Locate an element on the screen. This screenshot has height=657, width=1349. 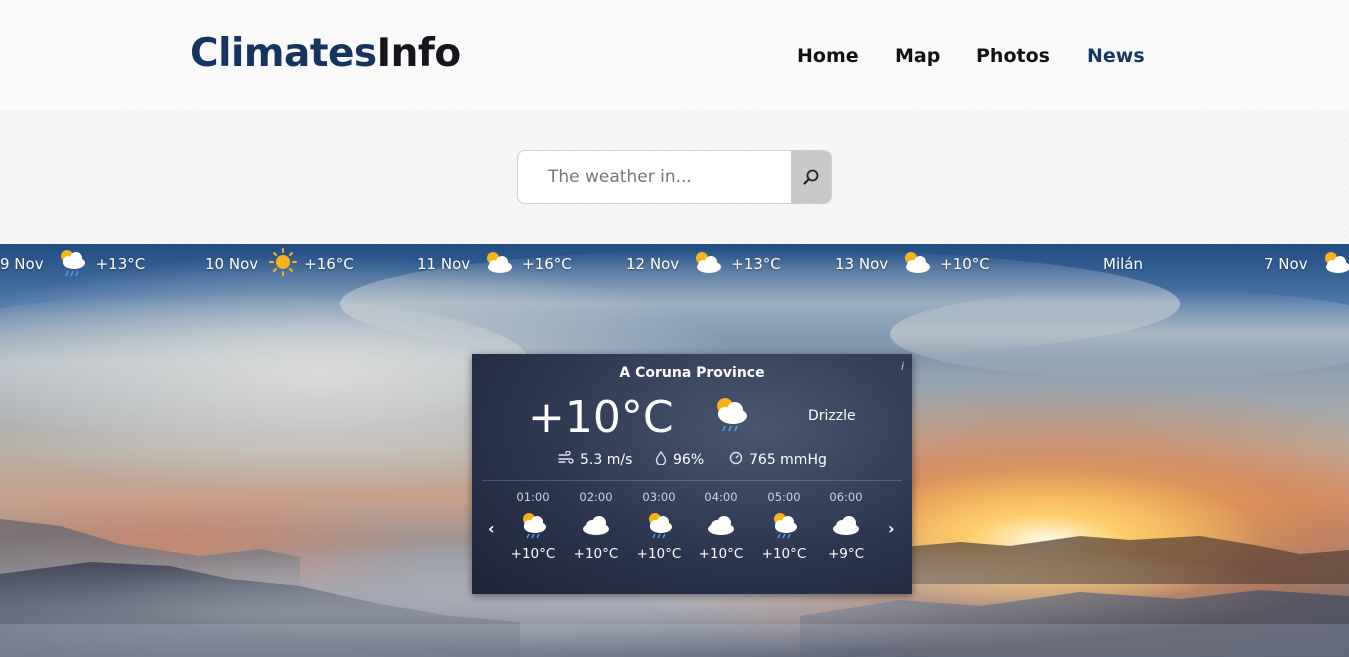
droplet-icon is located at coordinates (661, 459).